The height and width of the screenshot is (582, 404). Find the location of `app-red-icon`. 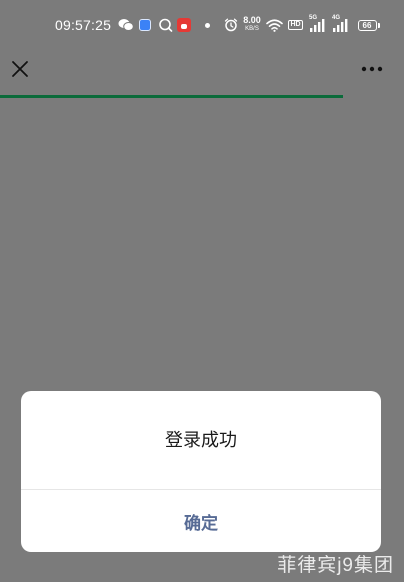

app-red-icon is located at coordinates (184, 25).